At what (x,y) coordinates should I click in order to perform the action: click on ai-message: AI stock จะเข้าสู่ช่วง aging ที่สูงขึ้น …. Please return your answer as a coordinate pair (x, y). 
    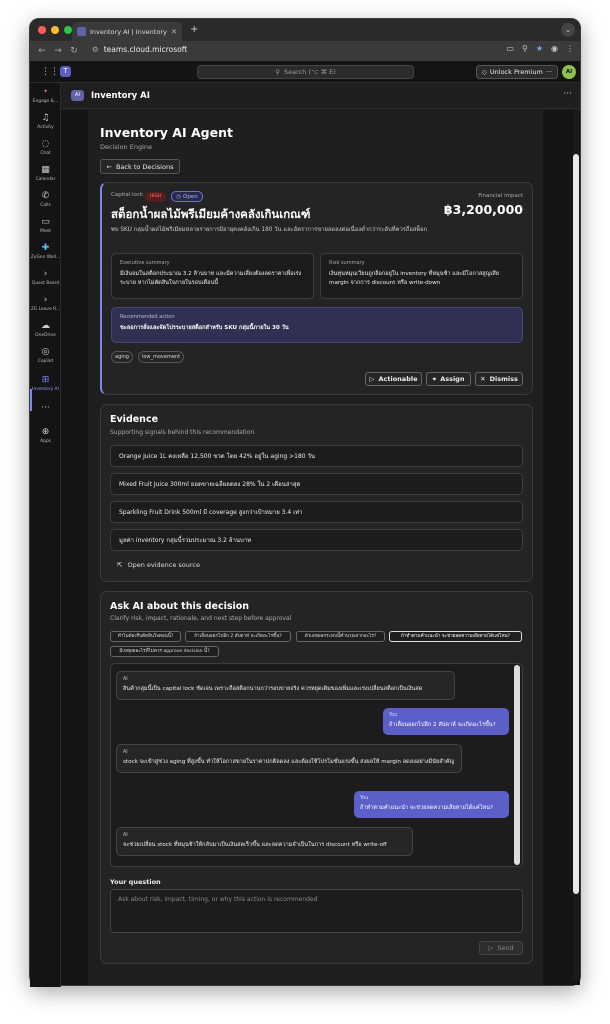
    Looking at the image, I should click on (289, 758).